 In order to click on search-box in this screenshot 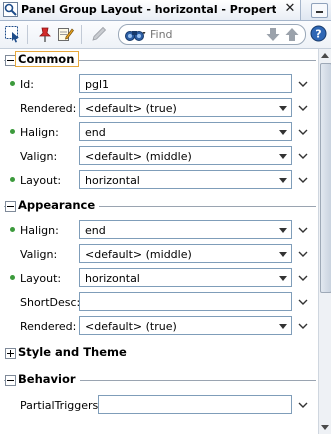, I will do `click(212, 34)`.